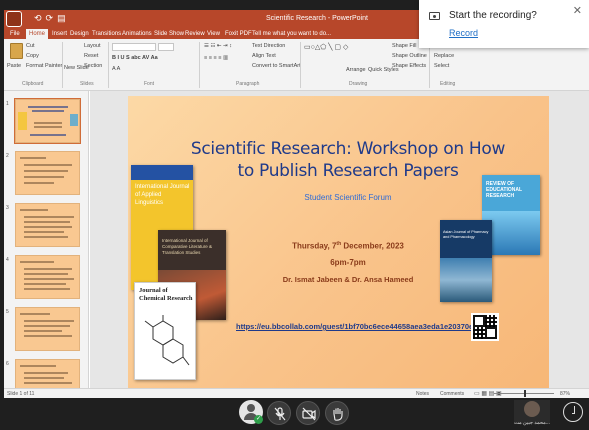 The width and height of the screenshot is (589, 430). I want to click on replace-button: Replace, so click(444, 56).